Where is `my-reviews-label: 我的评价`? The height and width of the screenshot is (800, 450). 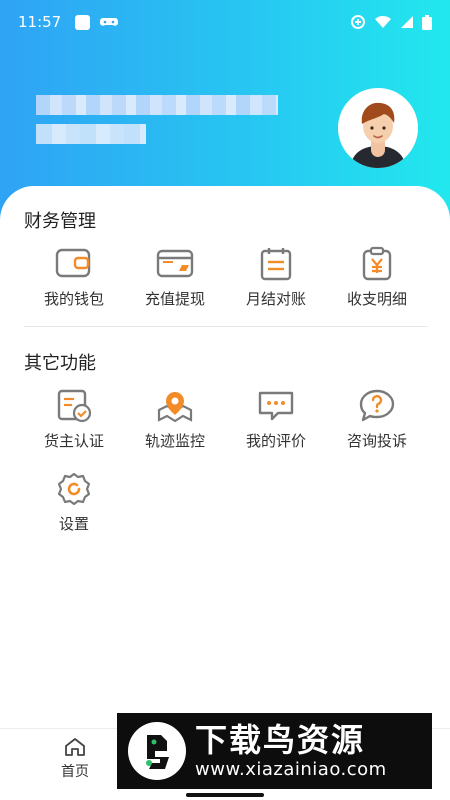 my-reviews-label: 我的评价 is located at coordinates (275, 441).